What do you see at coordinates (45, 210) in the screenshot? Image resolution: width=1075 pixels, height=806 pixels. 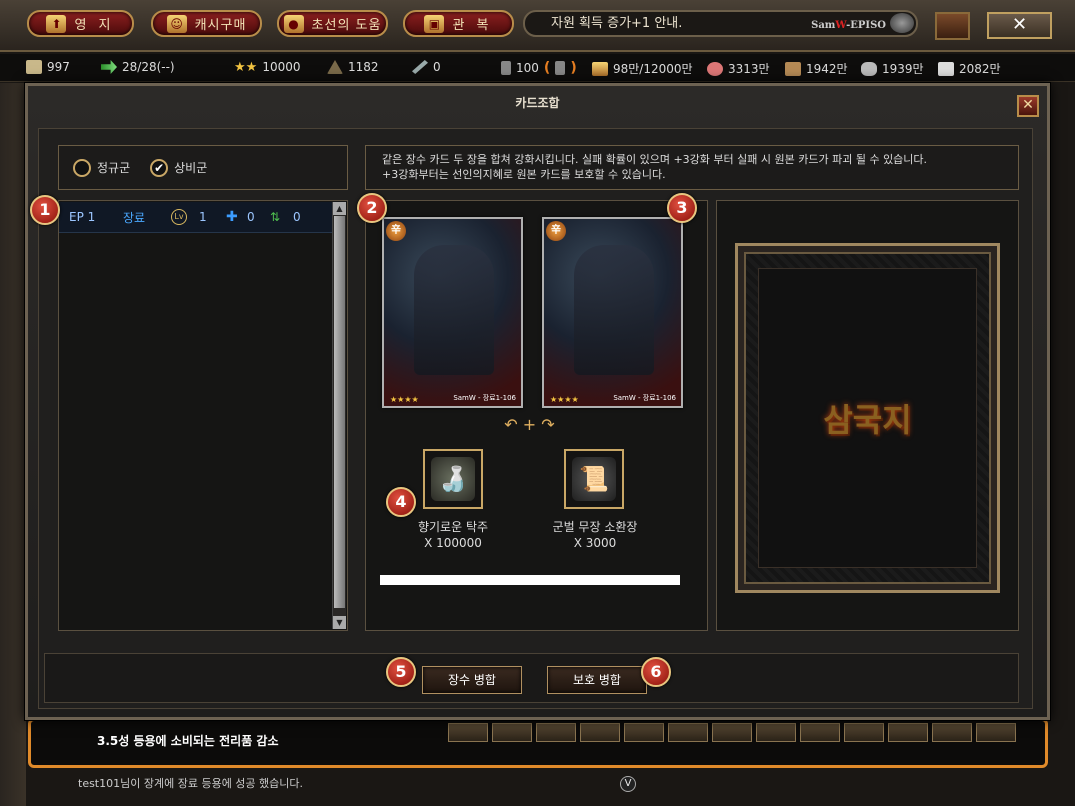 I see `tutorial-badge-1: 1` at bounding box center [45, 210].